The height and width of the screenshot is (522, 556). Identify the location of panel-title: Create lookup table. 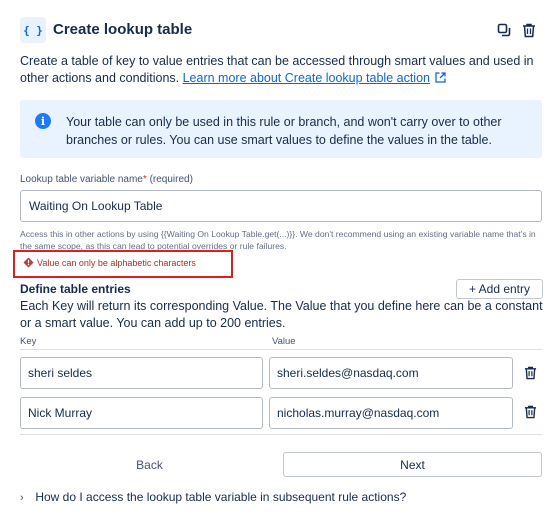
(123, 29).